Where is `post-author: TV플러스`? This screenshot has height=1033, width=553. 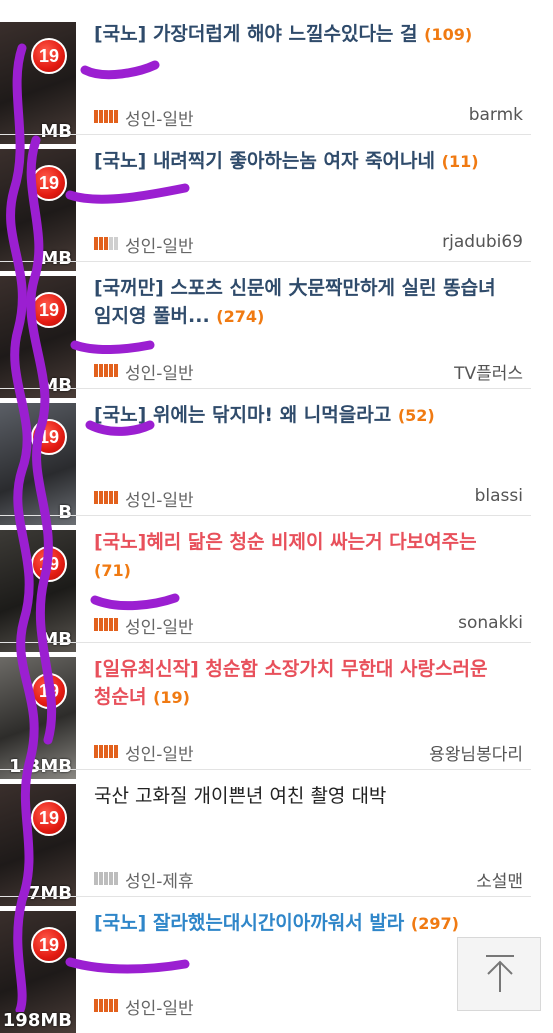 post-author: TV플러스 is located at coordinates (488, 374).